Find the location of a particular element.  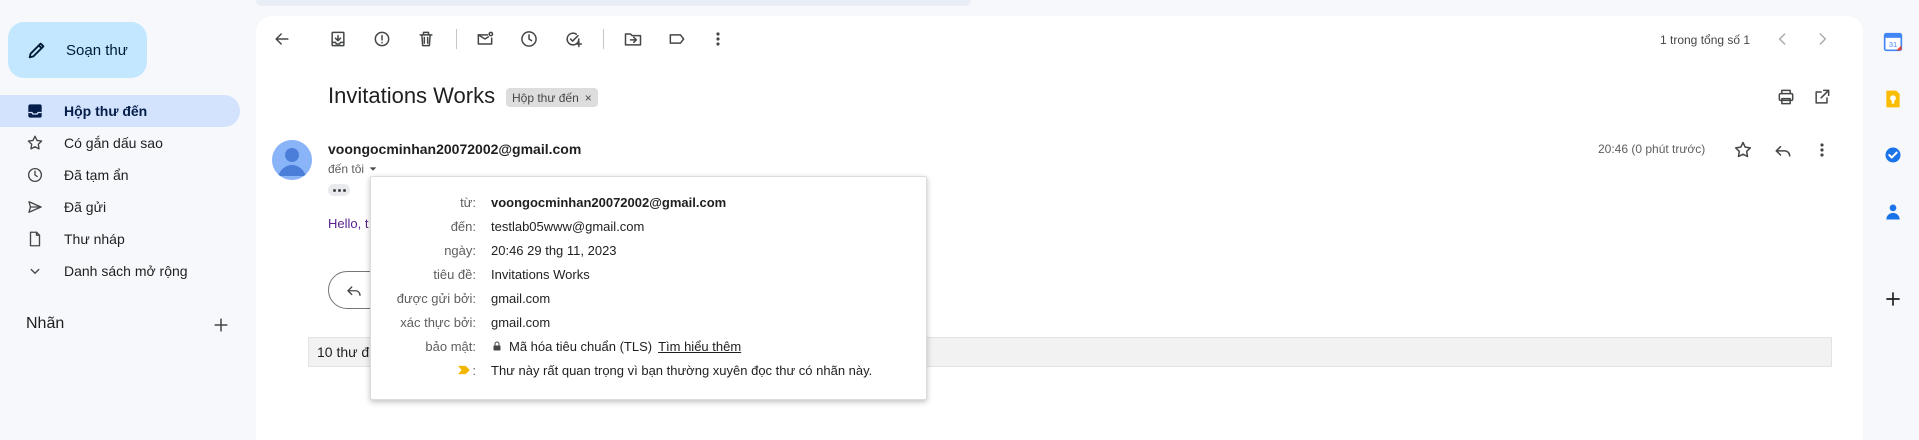

print-button is located at coordinates (1786, 97).